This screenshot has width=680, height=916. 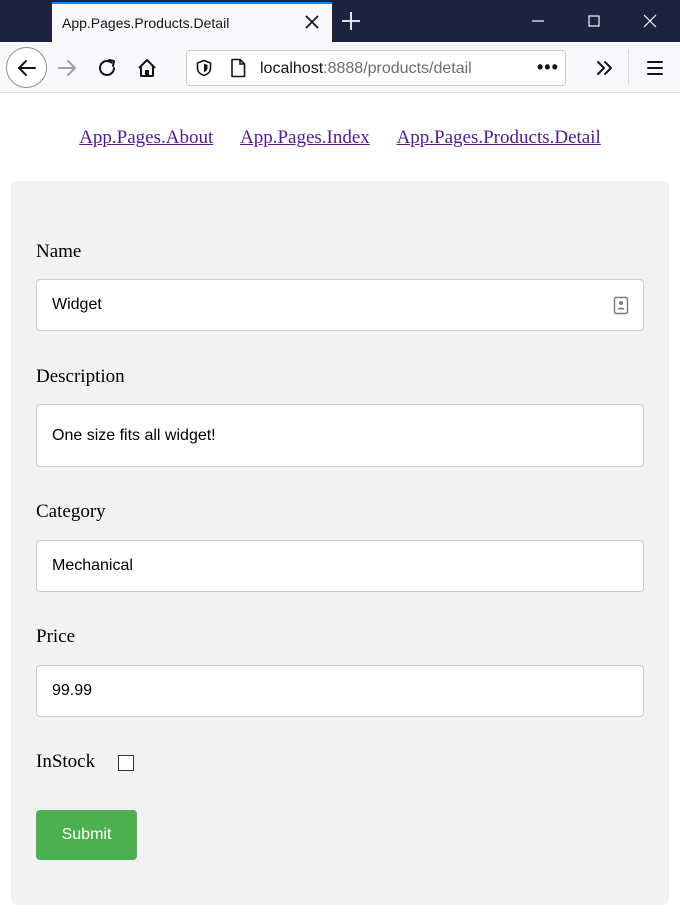 I want to click on autofill-contact-icon, so click(x=621, y=305).